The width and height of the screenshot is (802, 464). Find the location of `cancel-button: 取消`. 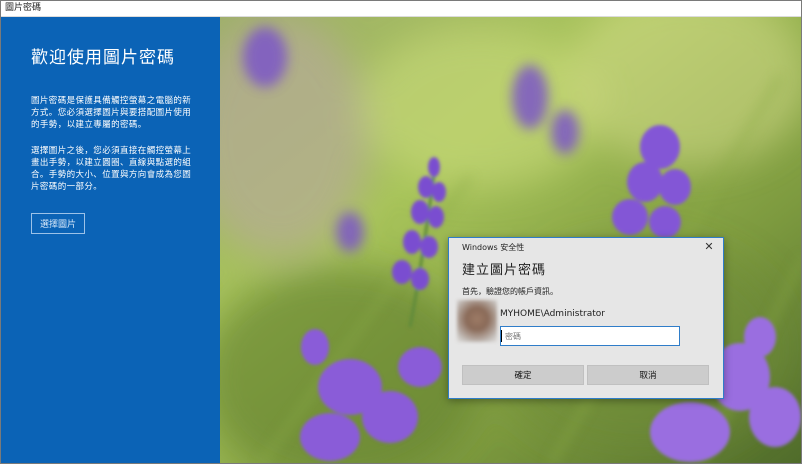

cancel-button: 取消 is located at coordinates (648, 375).